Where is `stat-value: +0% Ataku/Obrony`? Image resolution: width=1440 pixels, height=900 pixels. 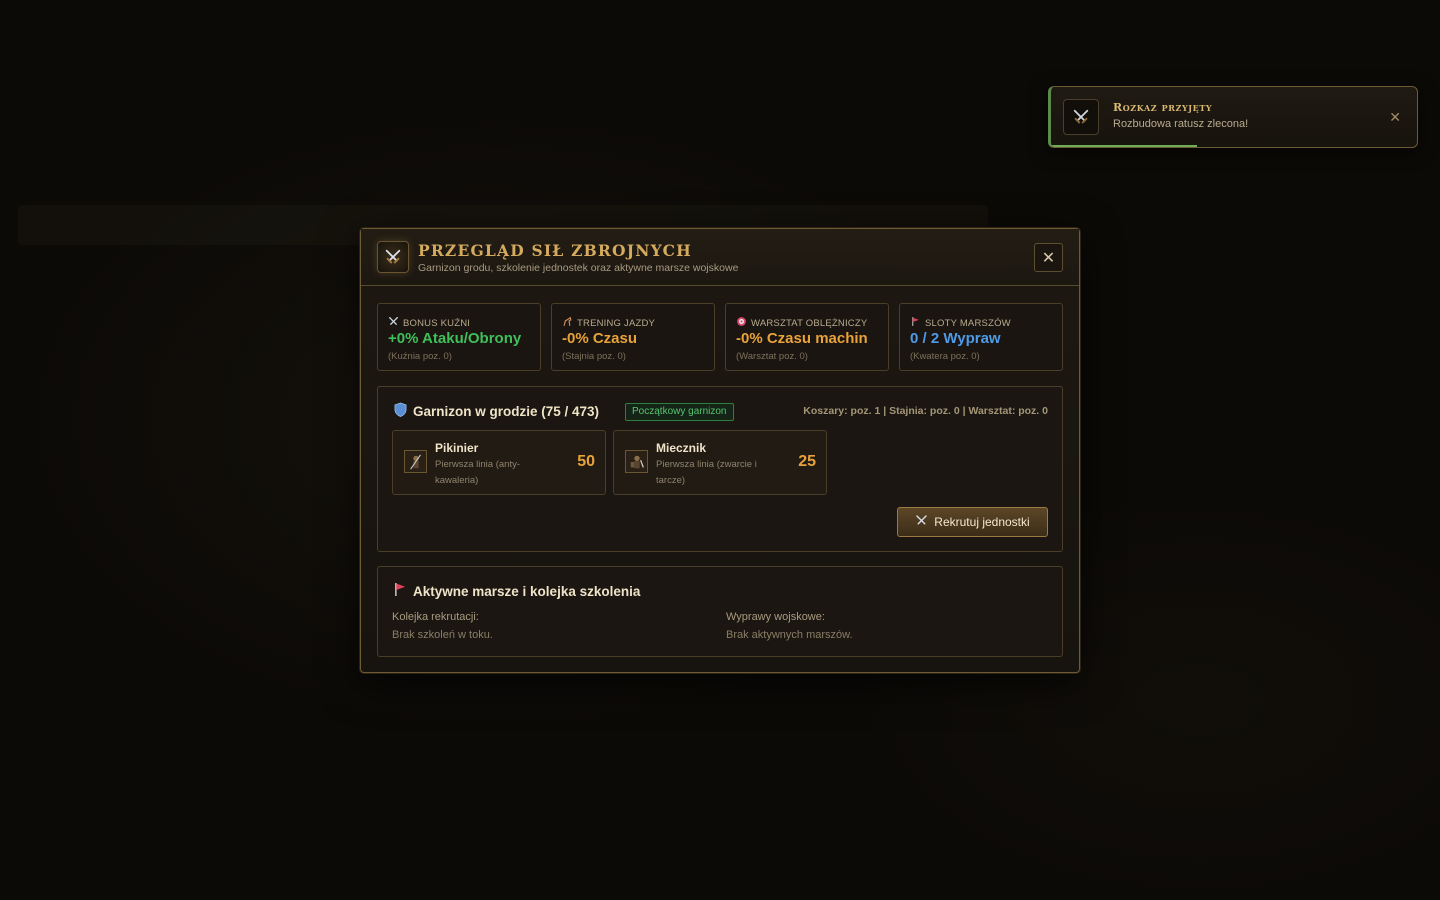
stat-value: +0% Ataku/Obrony is located at coordinates (455, 338).